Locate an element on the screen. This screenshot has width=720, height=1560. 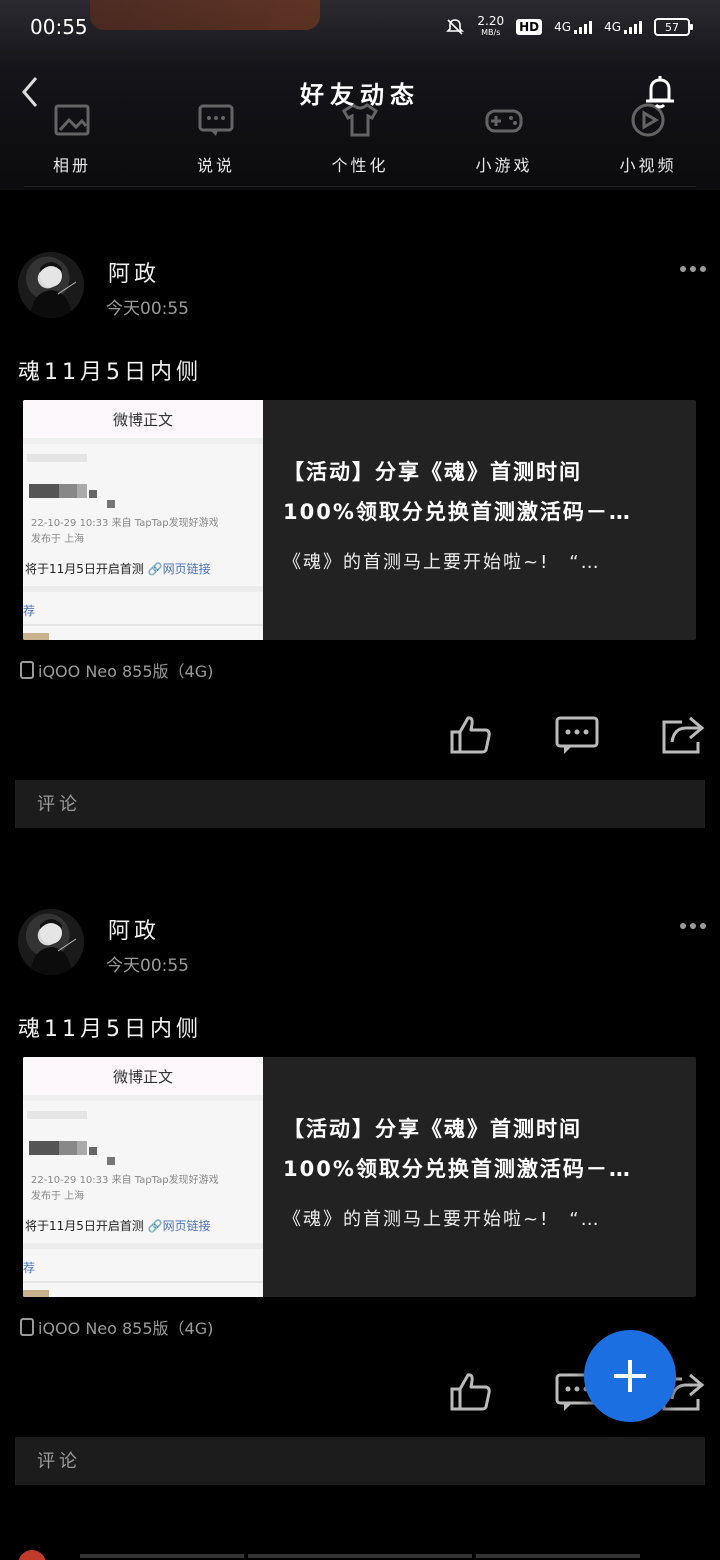
header-divider is located at coordinates (360, 186).